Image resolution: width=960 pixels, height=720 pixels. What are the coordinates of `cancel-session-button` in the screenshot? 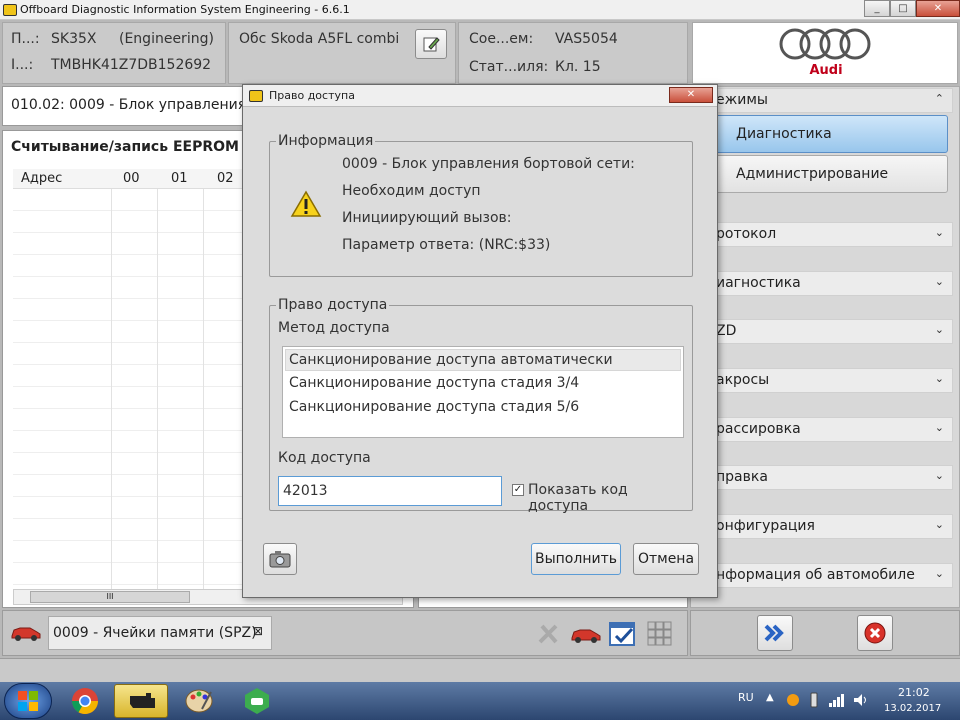 It's located at (875, 633).